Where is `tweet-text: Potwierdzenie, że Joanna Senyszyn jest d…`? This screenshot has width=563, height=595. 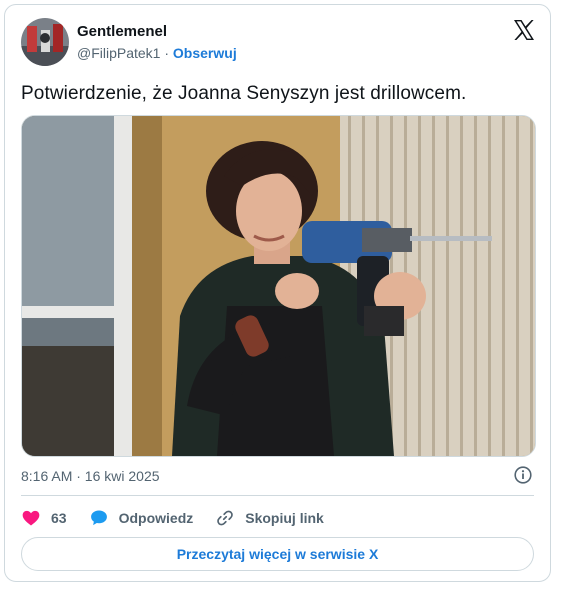 tweet-text: Potwierdzenie, że Joanna Senyszyn jest d… is located at coordinates (244, 93).